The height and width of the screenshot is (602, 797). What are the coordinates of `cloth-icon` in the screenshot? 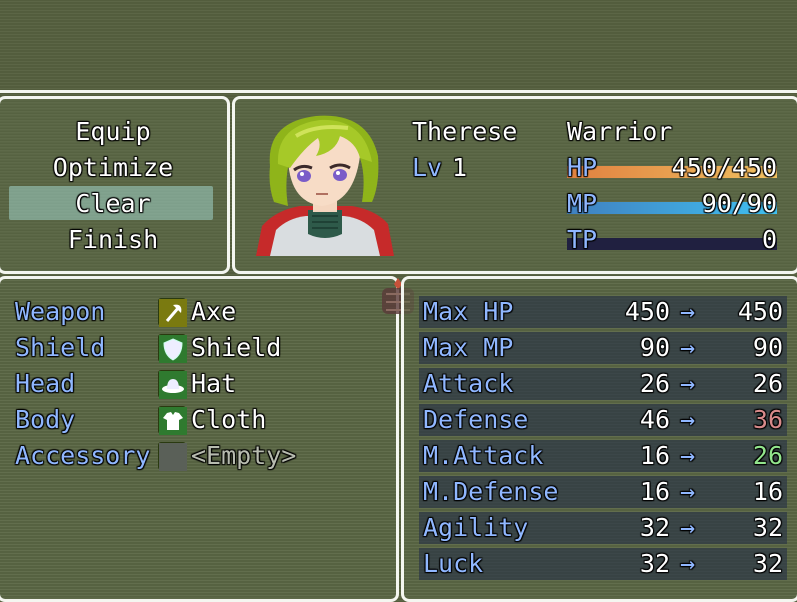 It's located at (172, 420).